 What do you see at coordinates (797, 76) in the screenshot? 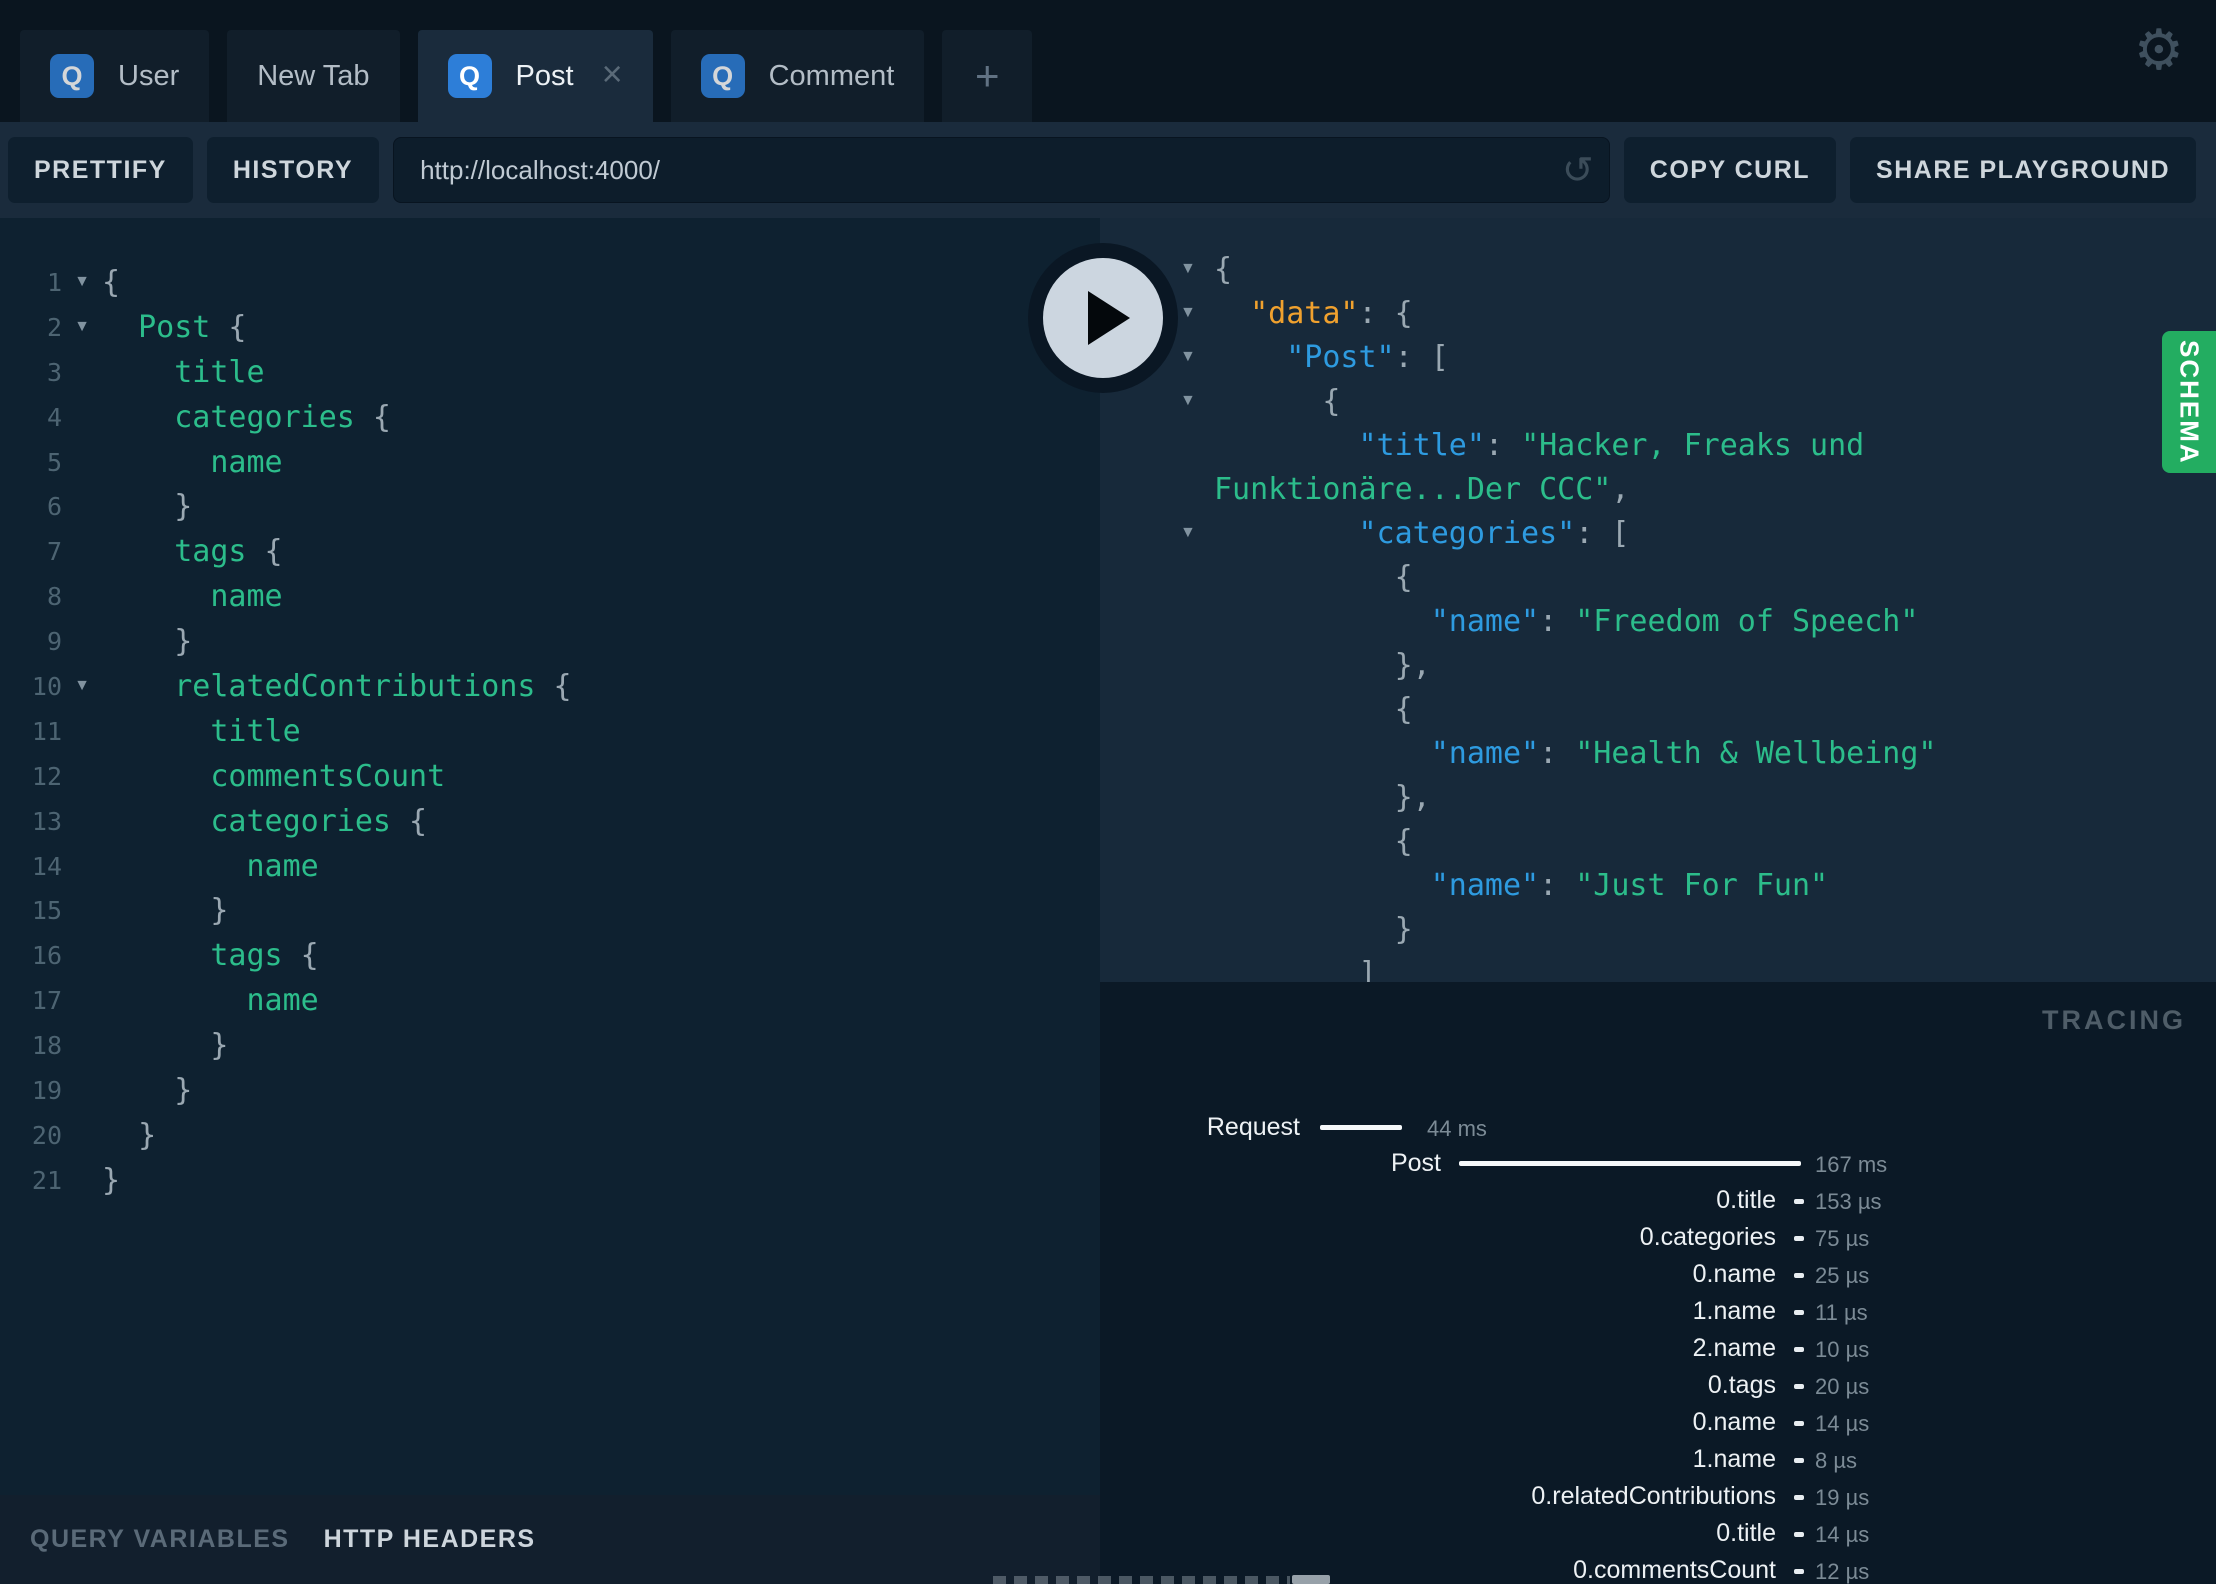
I see `tab-comment: Q Comment` at bounding box center [797, 76].